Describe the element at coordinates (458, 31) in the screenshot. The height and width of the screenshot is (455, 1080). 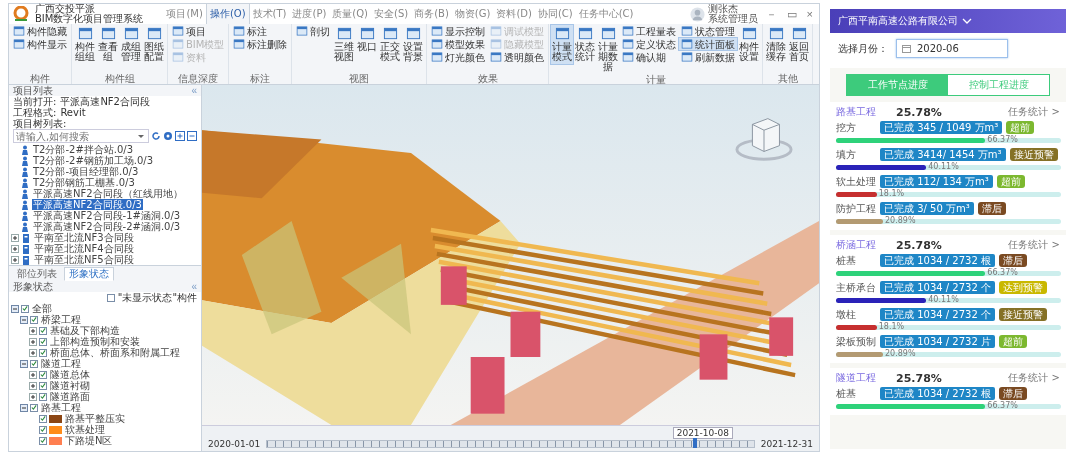
I see `ribbon-button: 显示控制` at that location.